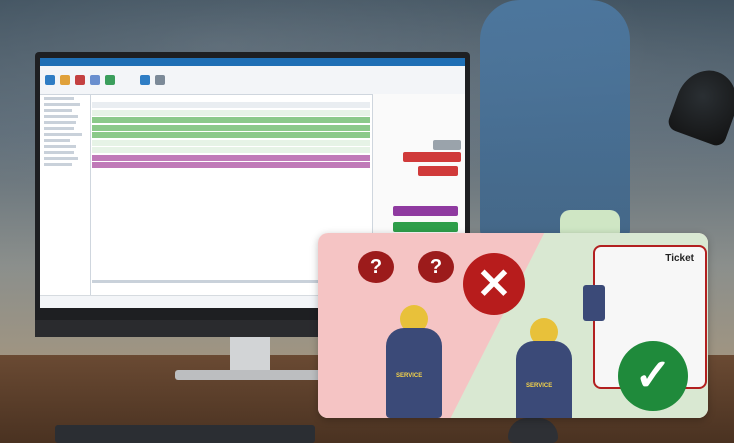 This screenshot has width=734, height=443. Describe the element at coordinates (185, 434) in the screenshot. I see `keyboard` at that location.